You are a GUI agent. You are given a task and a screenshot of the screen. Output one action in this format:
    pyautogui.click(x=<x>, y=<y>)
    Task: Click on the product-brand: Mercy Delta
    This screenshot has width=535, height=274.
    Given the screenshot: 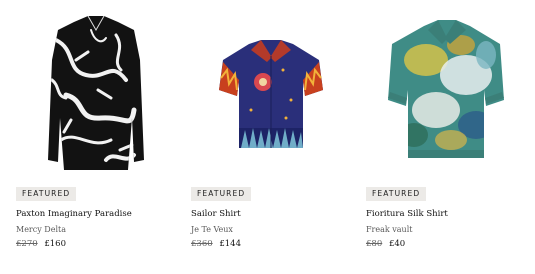 What is the action you would take?
    pyautogui.click(x=41, y=229)
    